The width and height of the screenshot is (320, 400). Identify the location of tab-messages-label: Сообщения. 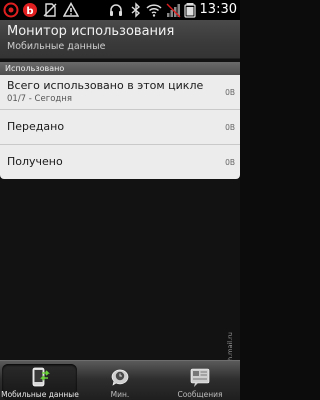
(200, 394).